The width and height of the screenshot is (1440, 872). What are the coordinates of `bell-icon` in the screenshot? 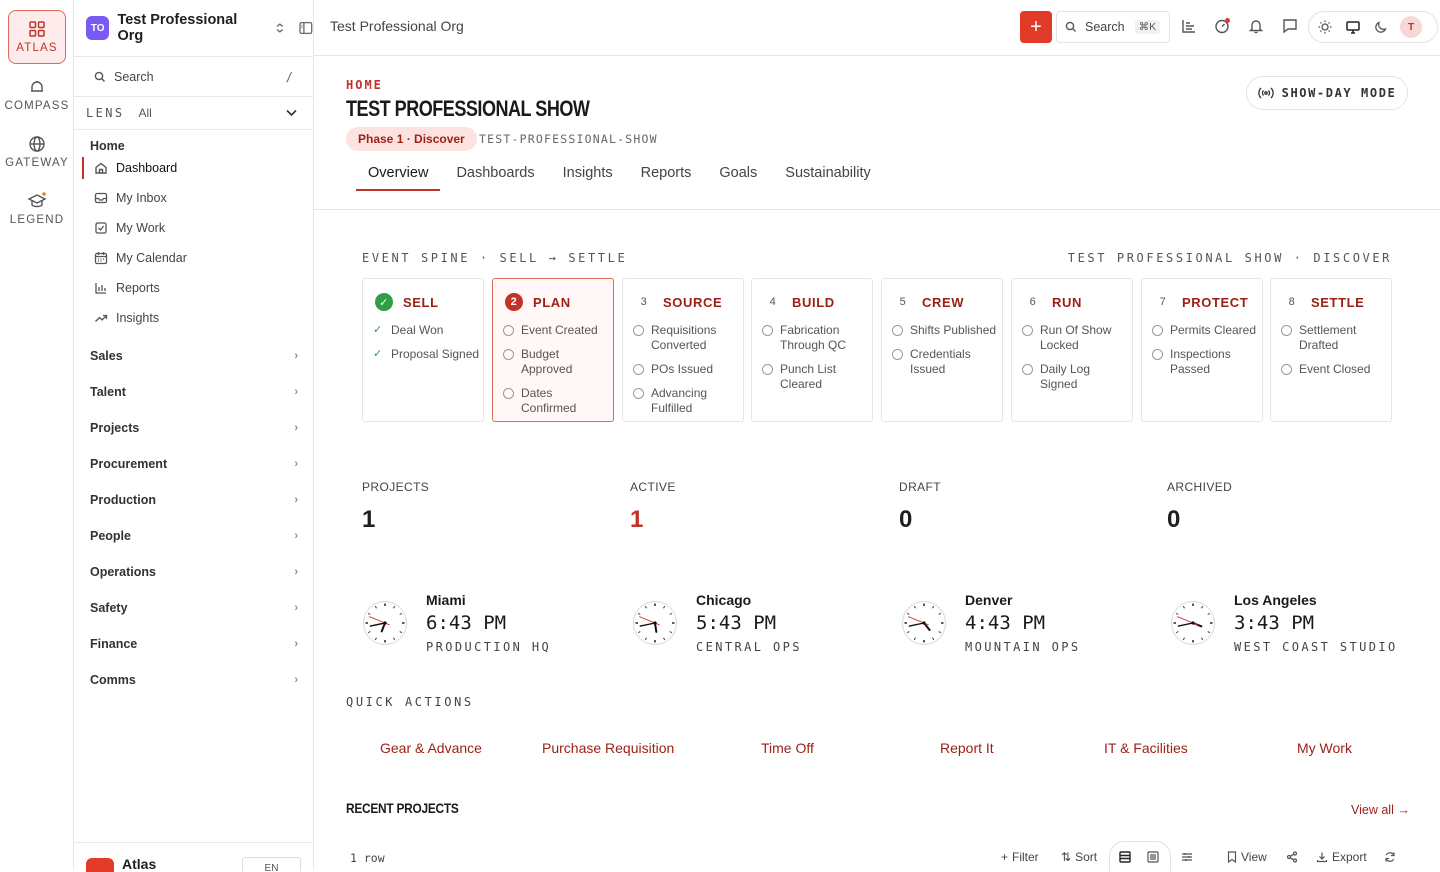 It's located at (1256, 26).